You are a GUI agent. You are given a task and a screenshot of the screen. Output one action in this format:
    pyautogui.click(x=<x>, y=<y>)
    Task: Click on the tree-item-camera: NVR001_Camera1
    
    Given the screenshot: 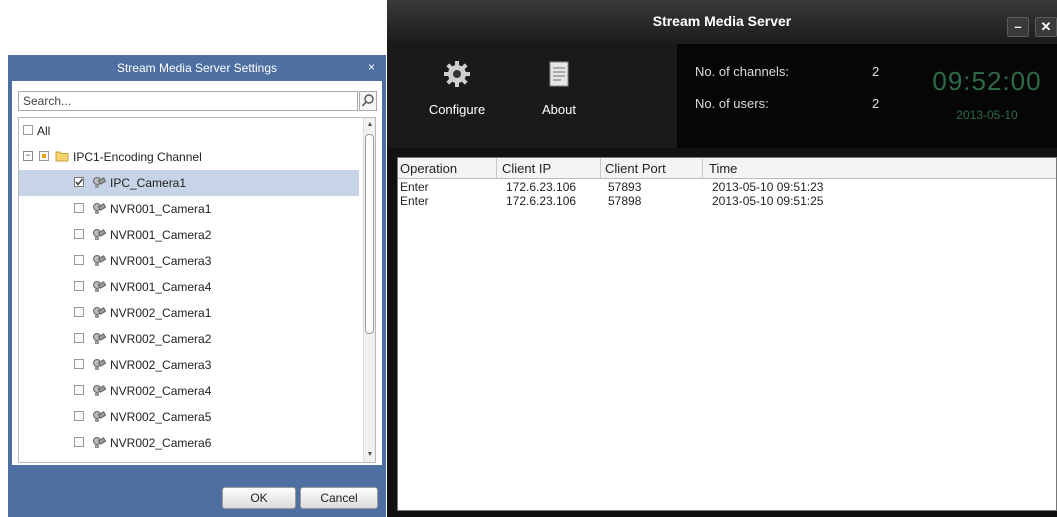 What is the action you would take?
    pyautogui.click(x=189, y=209)
    